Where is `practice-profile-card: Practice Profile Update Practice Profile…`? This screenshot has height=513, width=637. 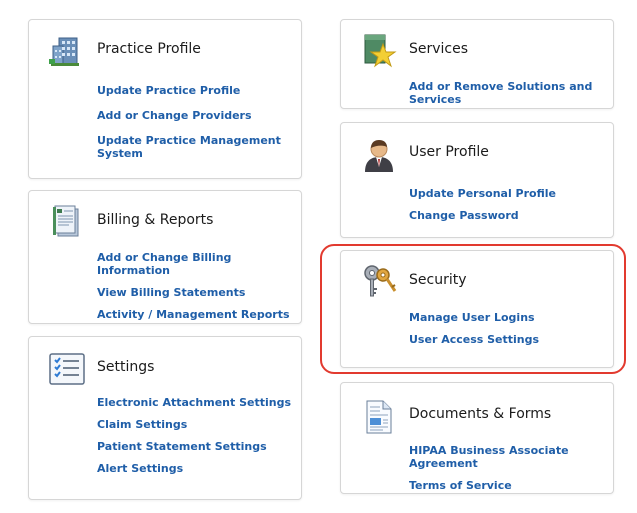 practice-profile-card: Practice Profile Update Practice Profile… is located at coordinates (165, 99).